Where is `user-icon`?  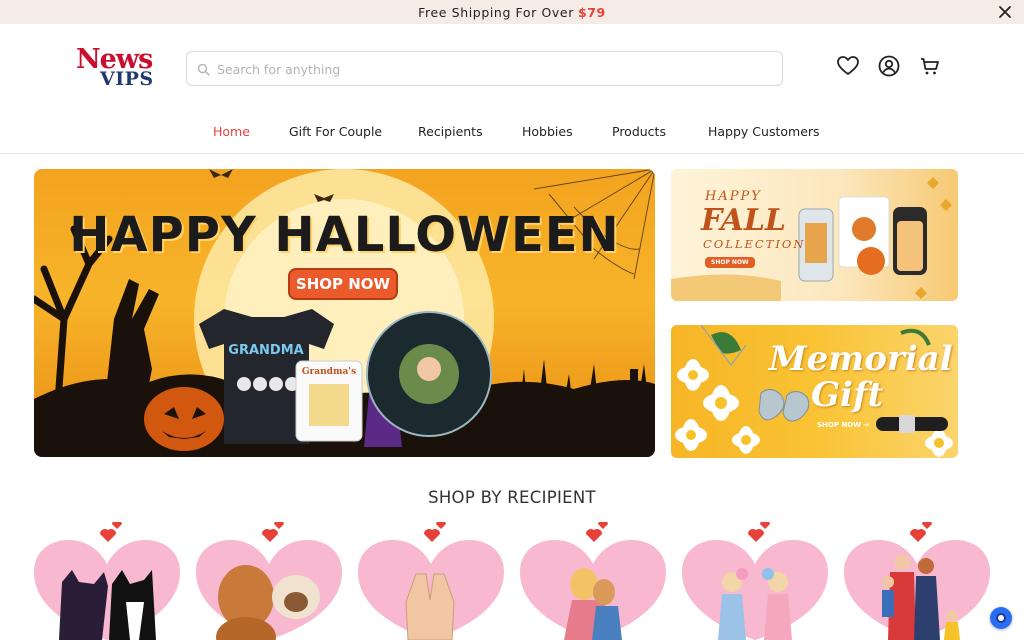 user-icon is located at coordinates (889, 66).